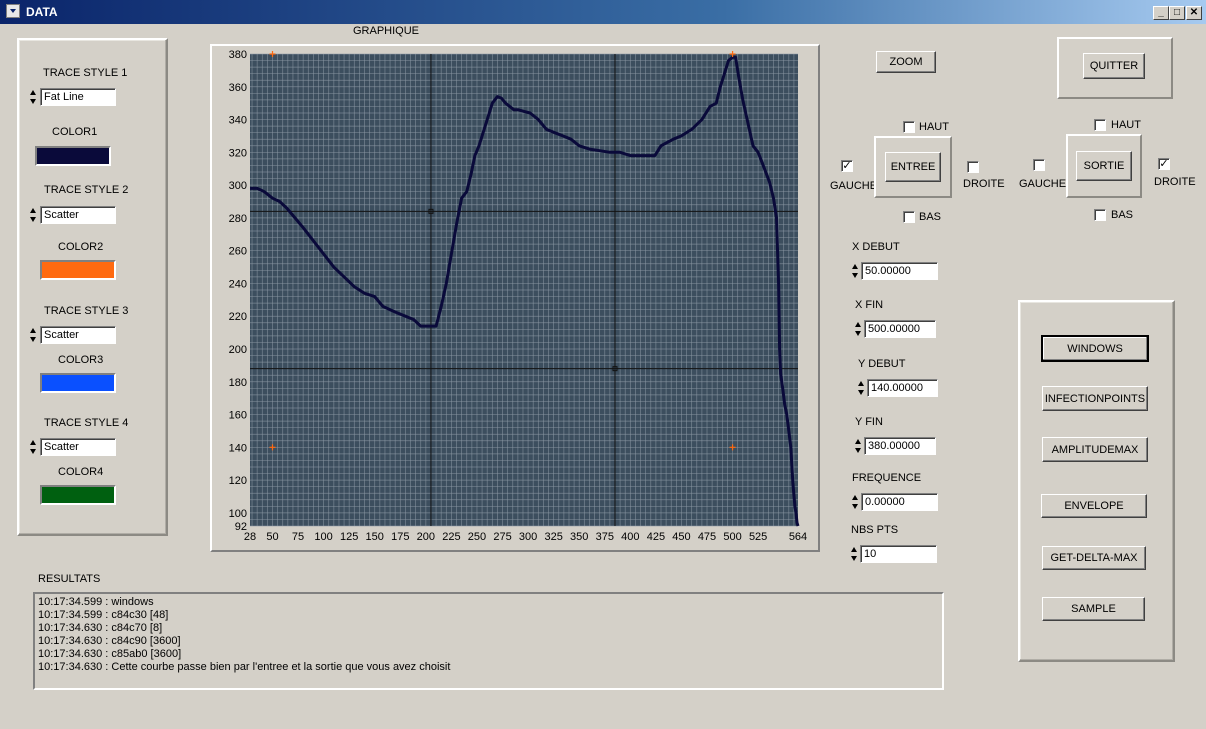  Describe the element at coordinates (900, 329) in the screenshot. I see `x-fin-field: 500.00000` at that location.